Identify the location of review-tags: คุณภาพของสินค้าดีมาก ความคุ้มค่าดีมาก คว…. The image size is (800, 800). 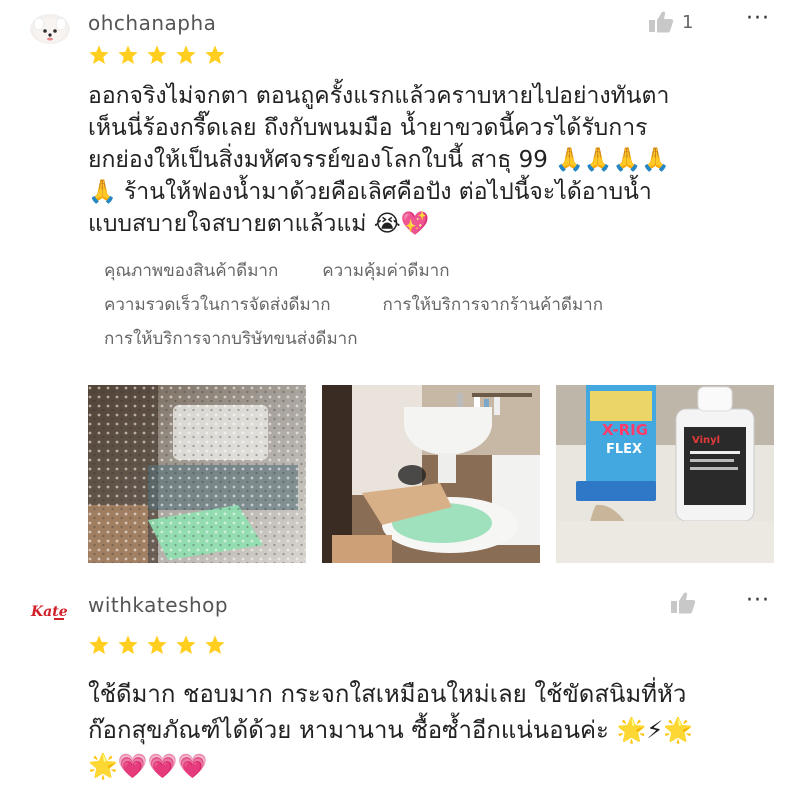
(353, 308).